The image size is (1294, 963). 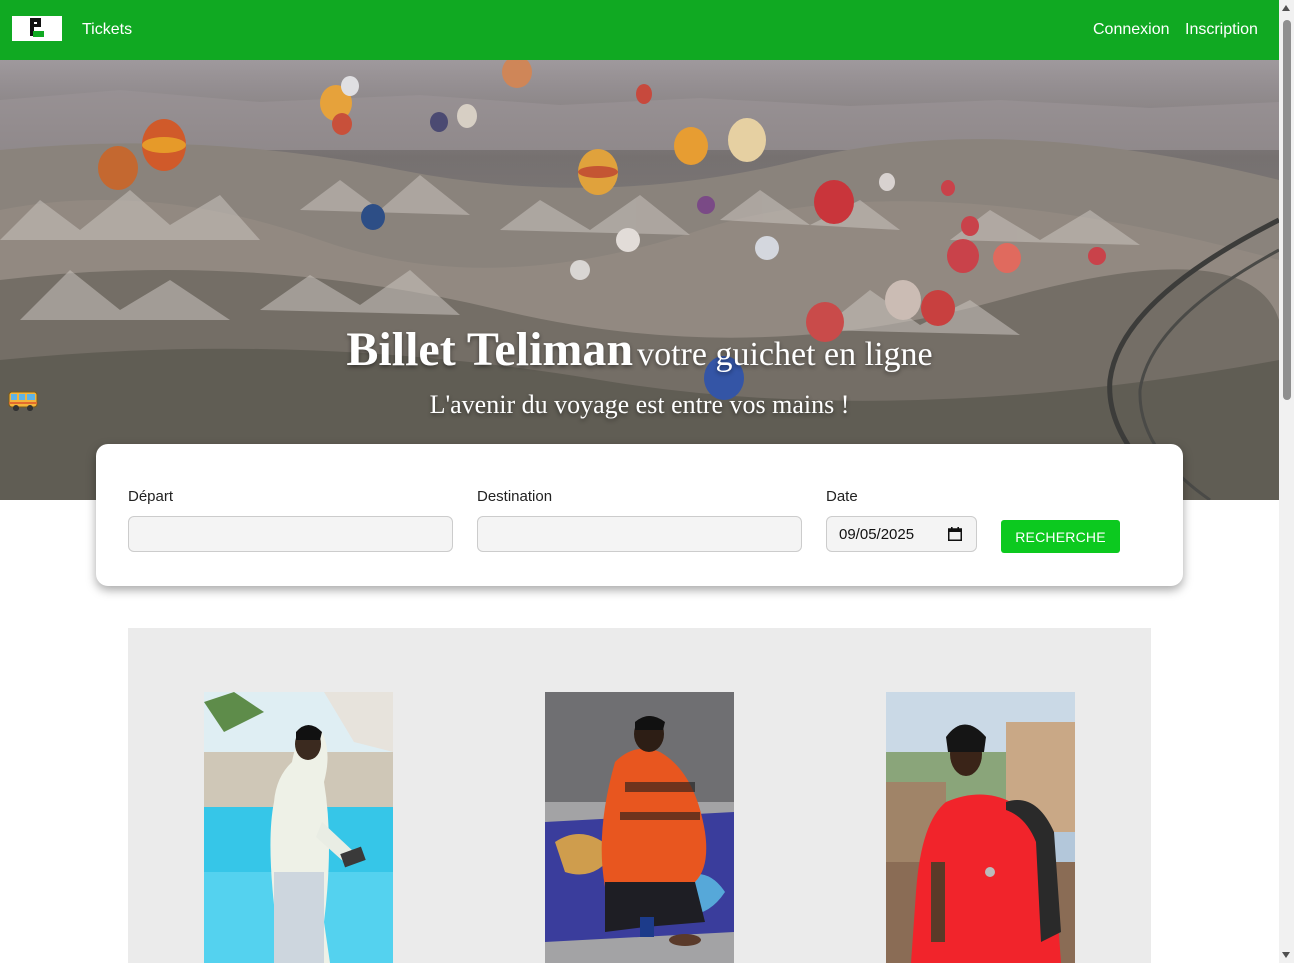 I want to click on logo-icon, so click(x=37, y=28).